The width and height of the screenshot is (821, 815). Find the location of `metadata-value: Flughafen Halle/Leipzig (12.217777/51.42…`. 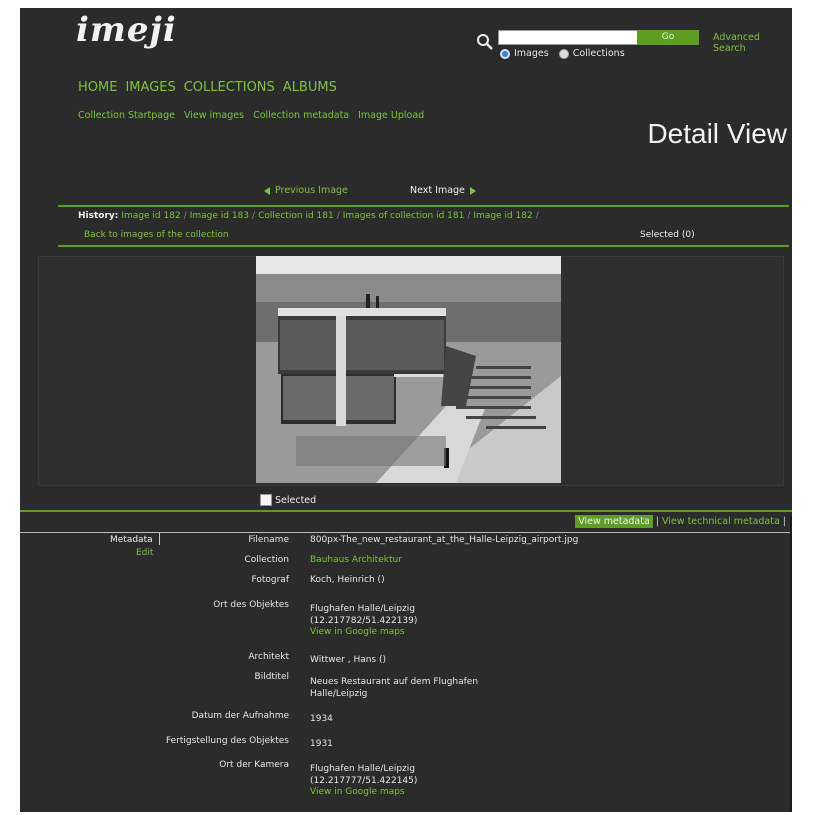

metadata-value: Flughafen Halle/Leipzig (12.217777/51.42… is located at coordinates (363, 781).